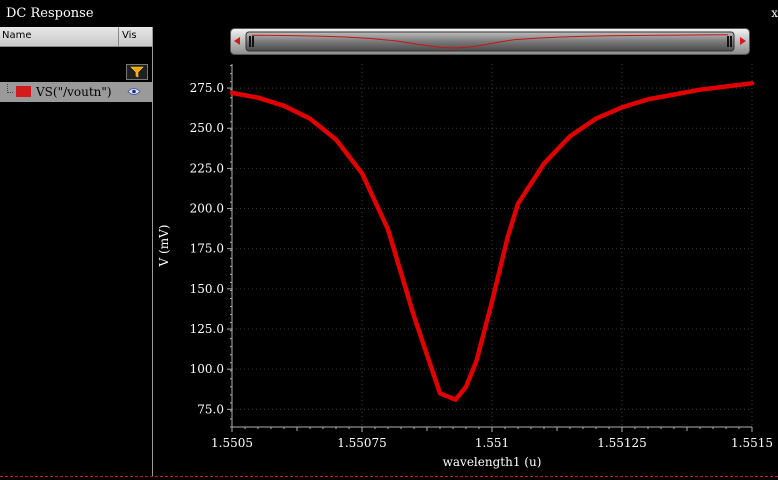 The width and height of the screenshot is (778, 480). I want to click on x-tick-label: 1.5515, so click(752, 443).